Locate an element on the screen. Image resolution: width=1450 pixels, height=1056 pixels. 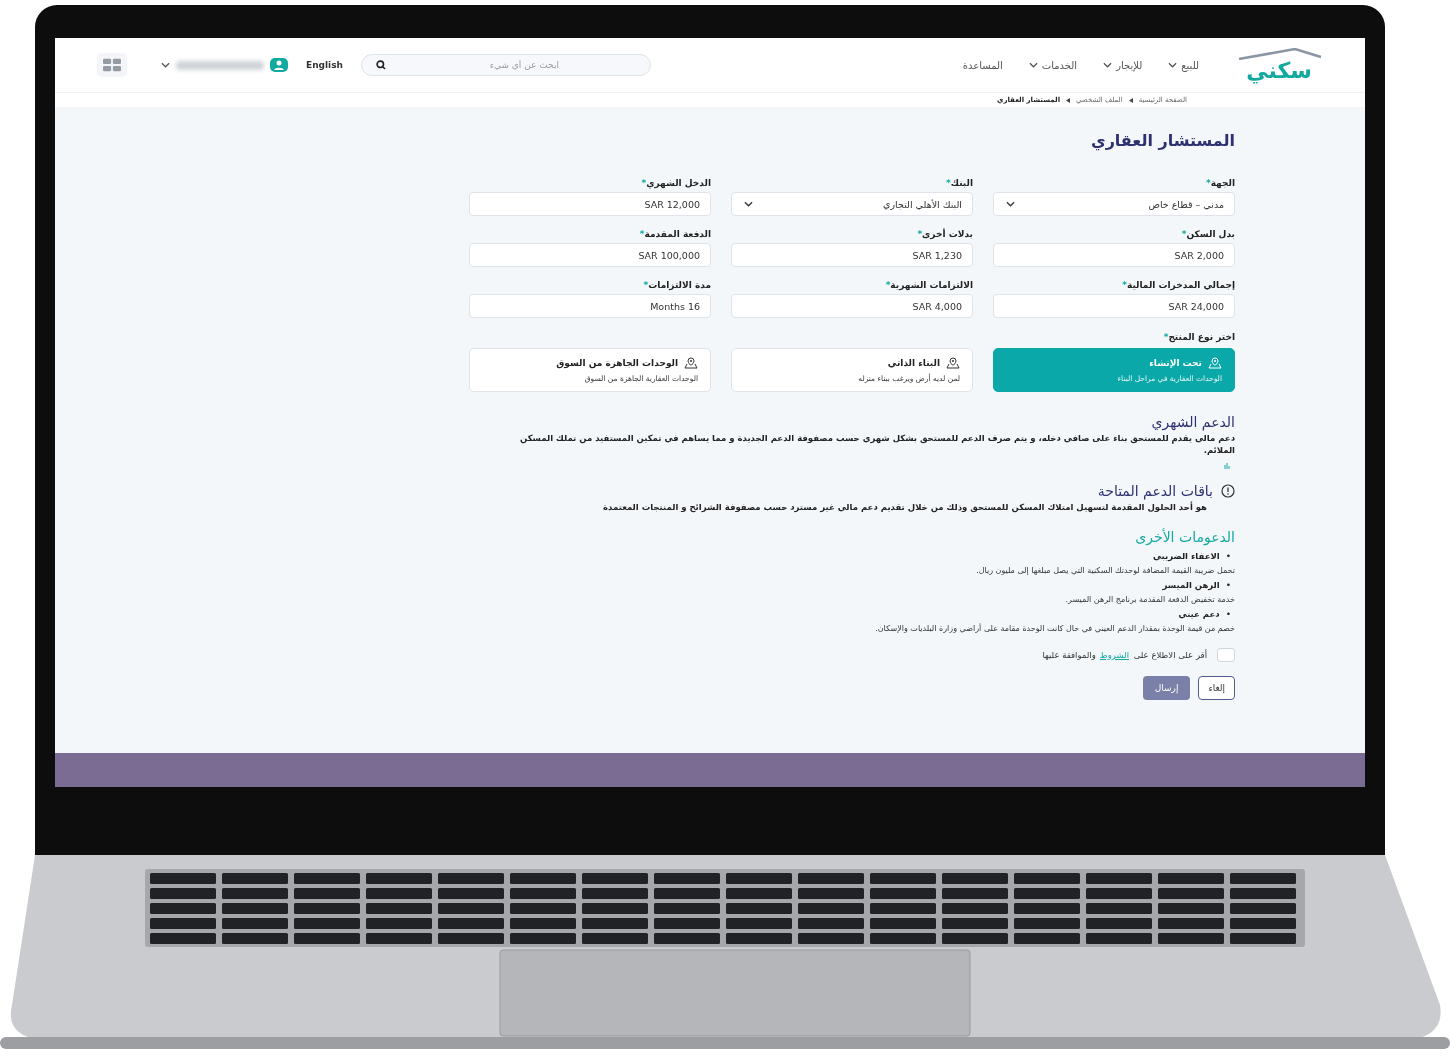
nav-item: للبيع is located at coordinates (1183, 65).